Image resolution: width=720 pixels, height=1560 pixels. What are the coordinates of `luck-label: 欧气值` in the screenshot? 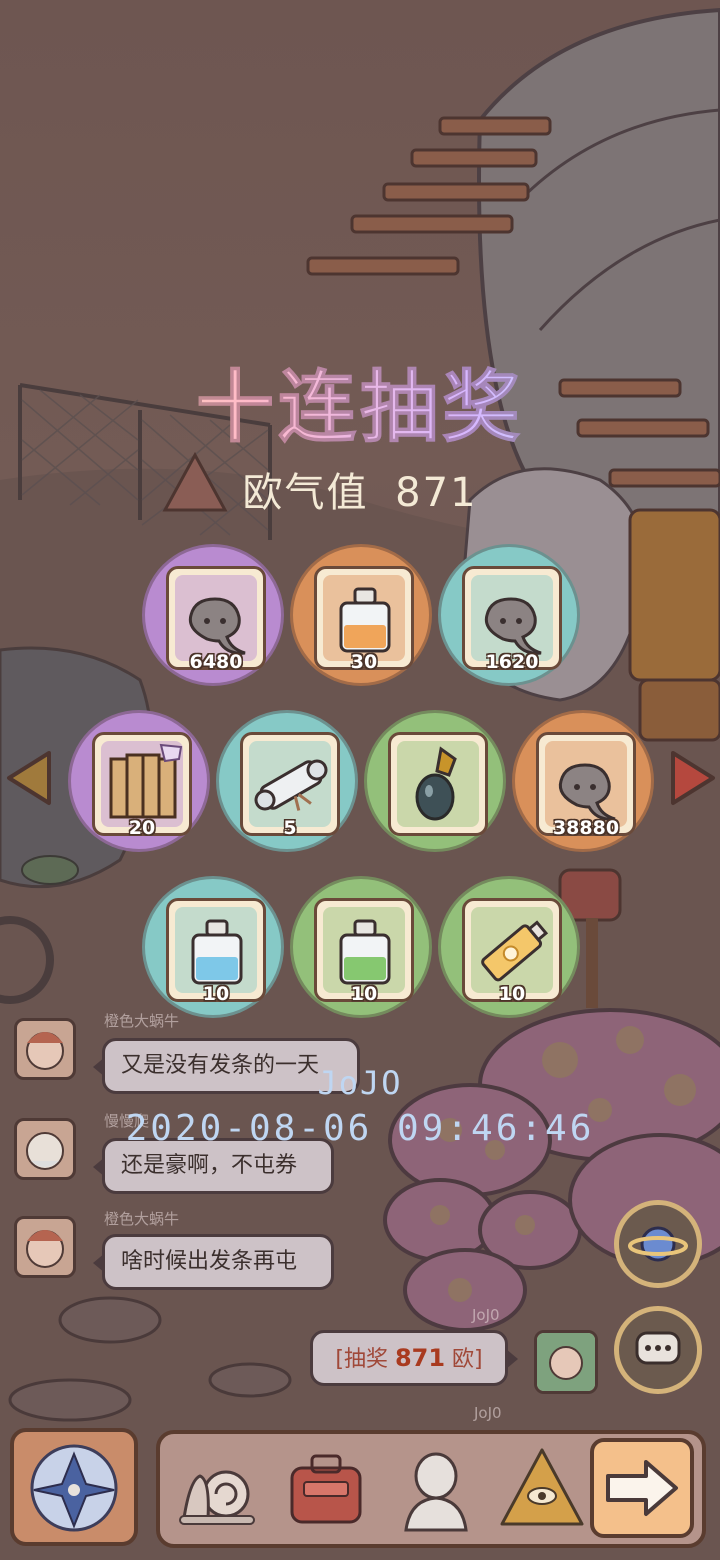 It's located at (305, 493).